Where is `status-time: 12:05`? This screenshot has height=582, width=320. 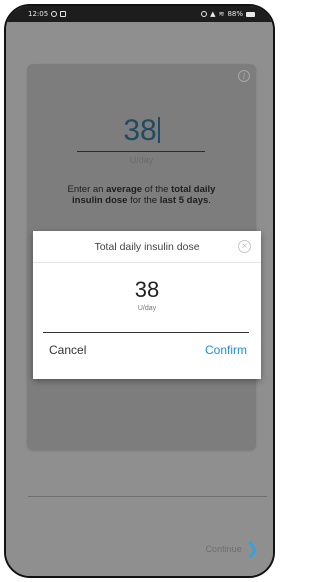 status-time: 12:05 is located at coordinates (38, 14).